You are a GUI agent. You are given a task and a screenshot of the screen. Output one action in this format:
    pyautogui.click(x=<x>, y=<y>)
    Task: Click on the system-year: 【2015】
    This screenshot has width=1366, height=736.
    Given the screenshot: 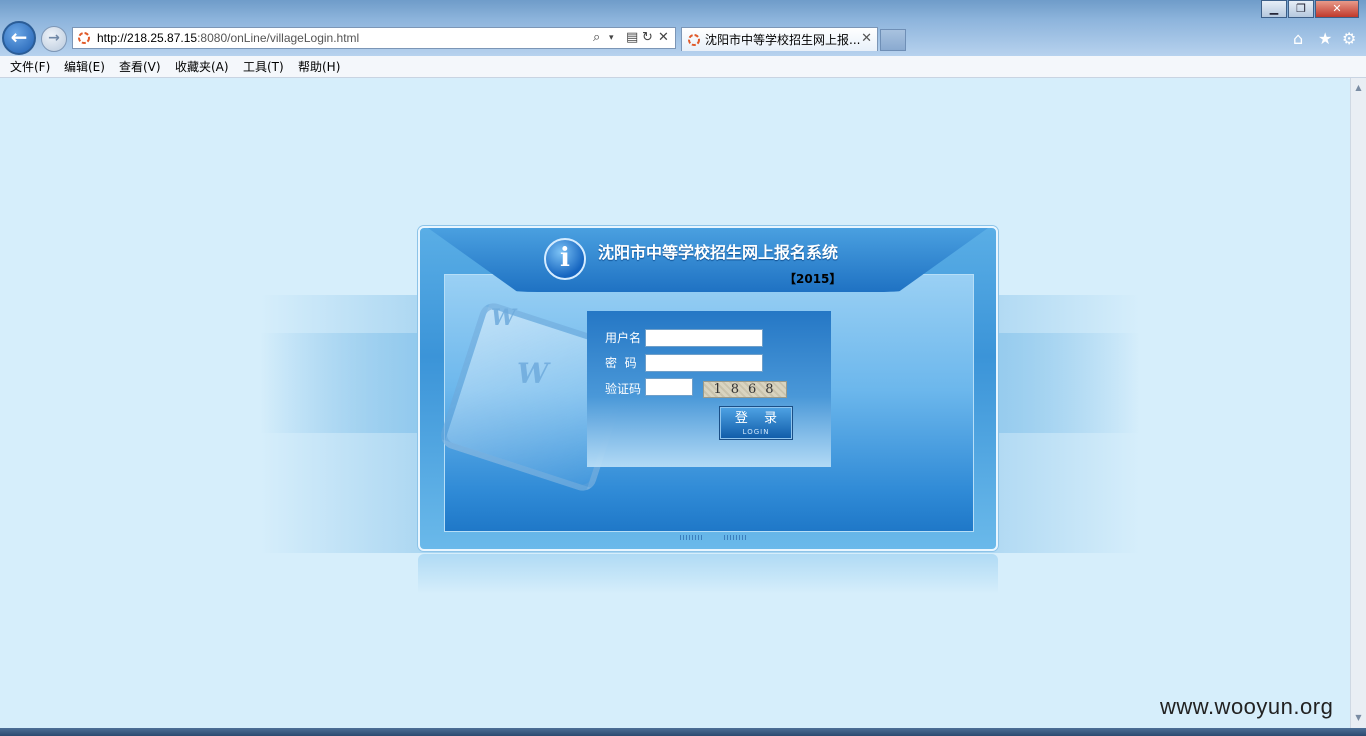 What is the action you would take?
    pyautogui.click(x=813, y=279)
    